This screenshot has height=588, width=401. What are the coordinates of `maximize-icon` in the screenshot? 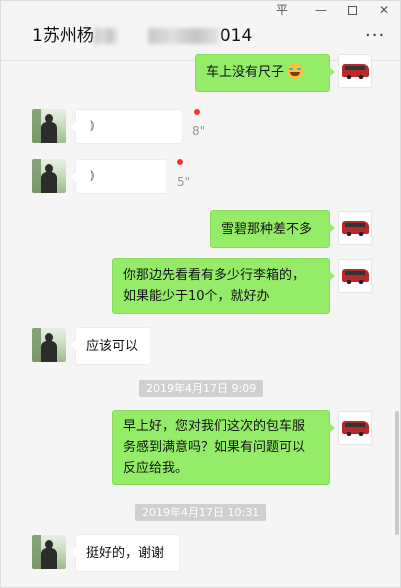 It's located at (352, 10).